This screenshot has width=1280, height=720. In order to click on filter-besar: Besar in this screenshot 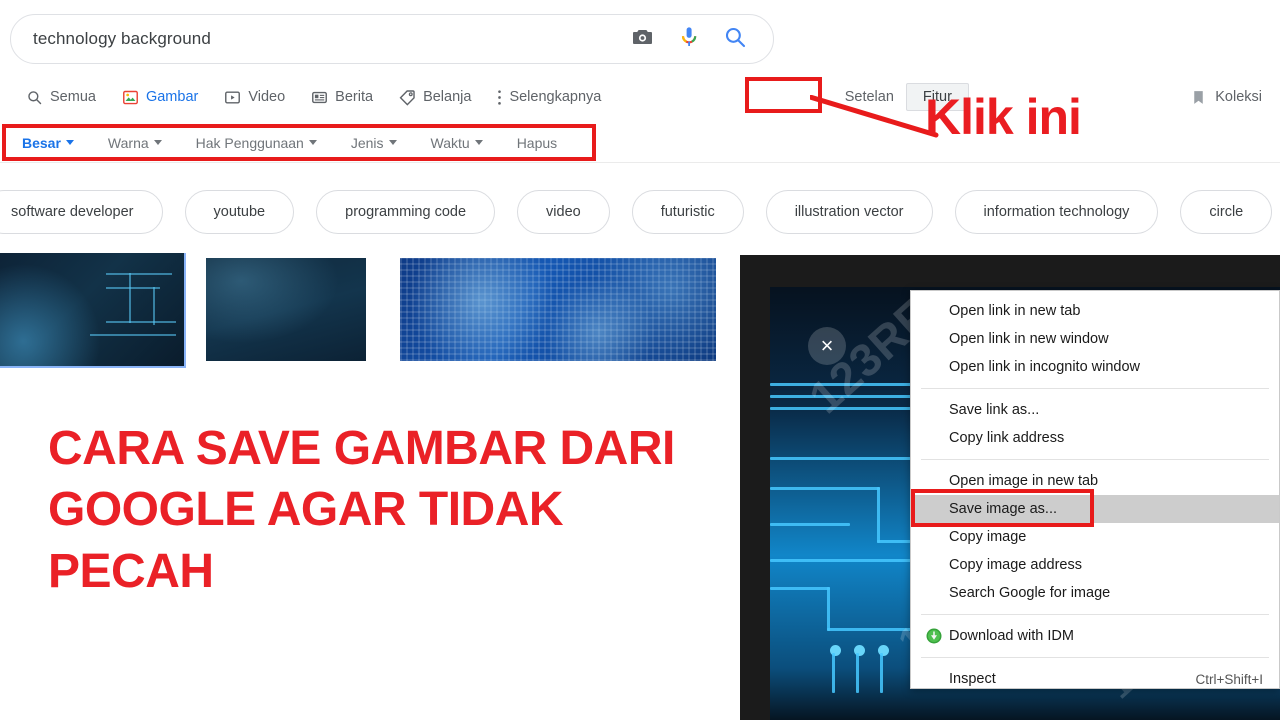, I will do `click(48, 143)`.